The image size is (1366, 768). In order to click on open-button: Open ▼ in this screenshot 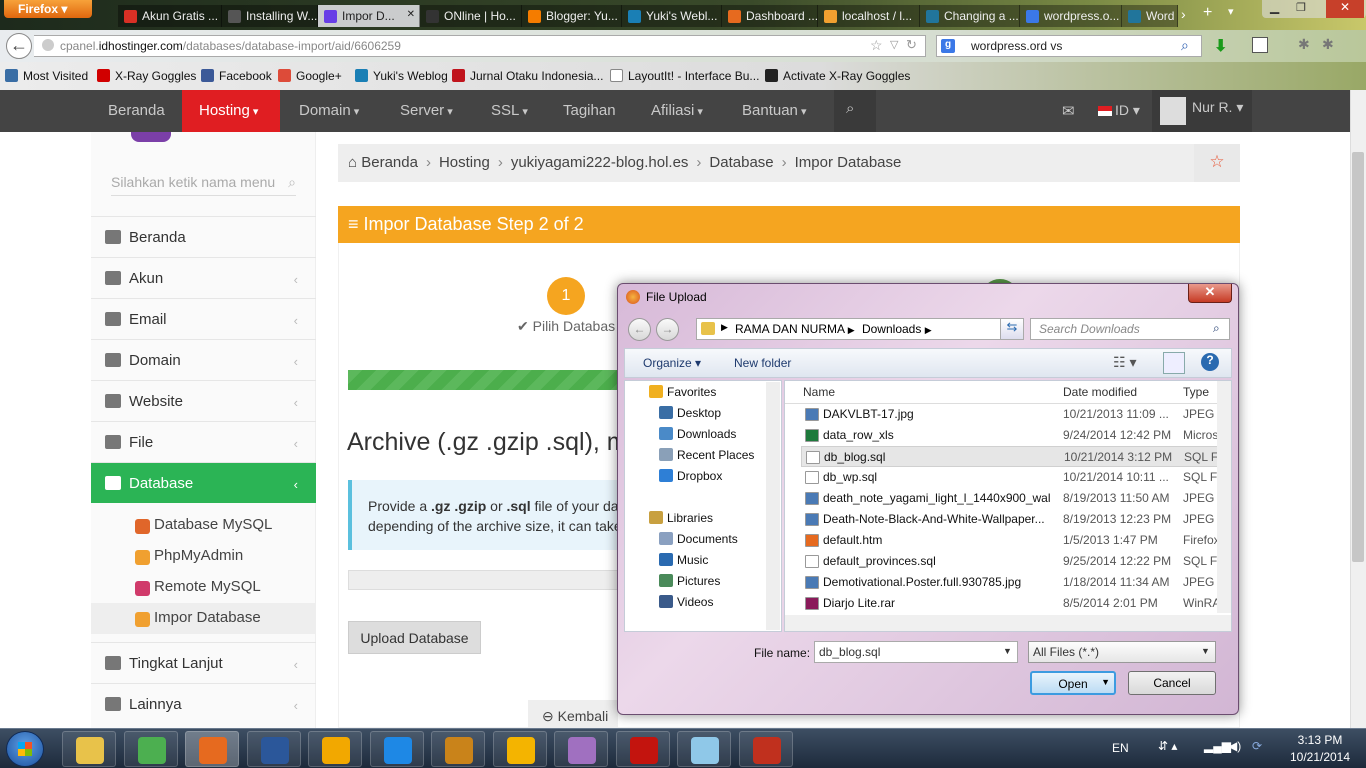, I will do `click(1073, 683)`.